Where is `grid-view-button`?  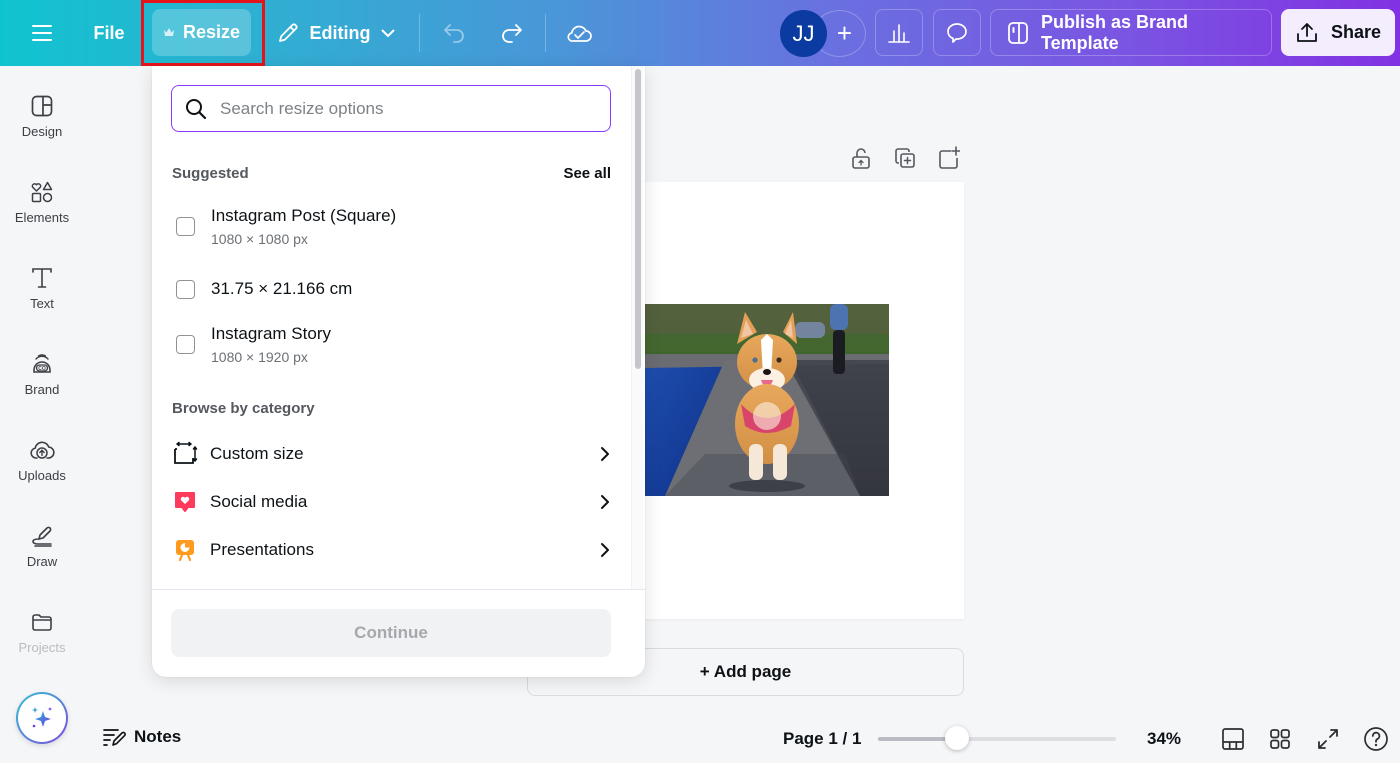
grid-view-button is located at coordinates (1280, 739).